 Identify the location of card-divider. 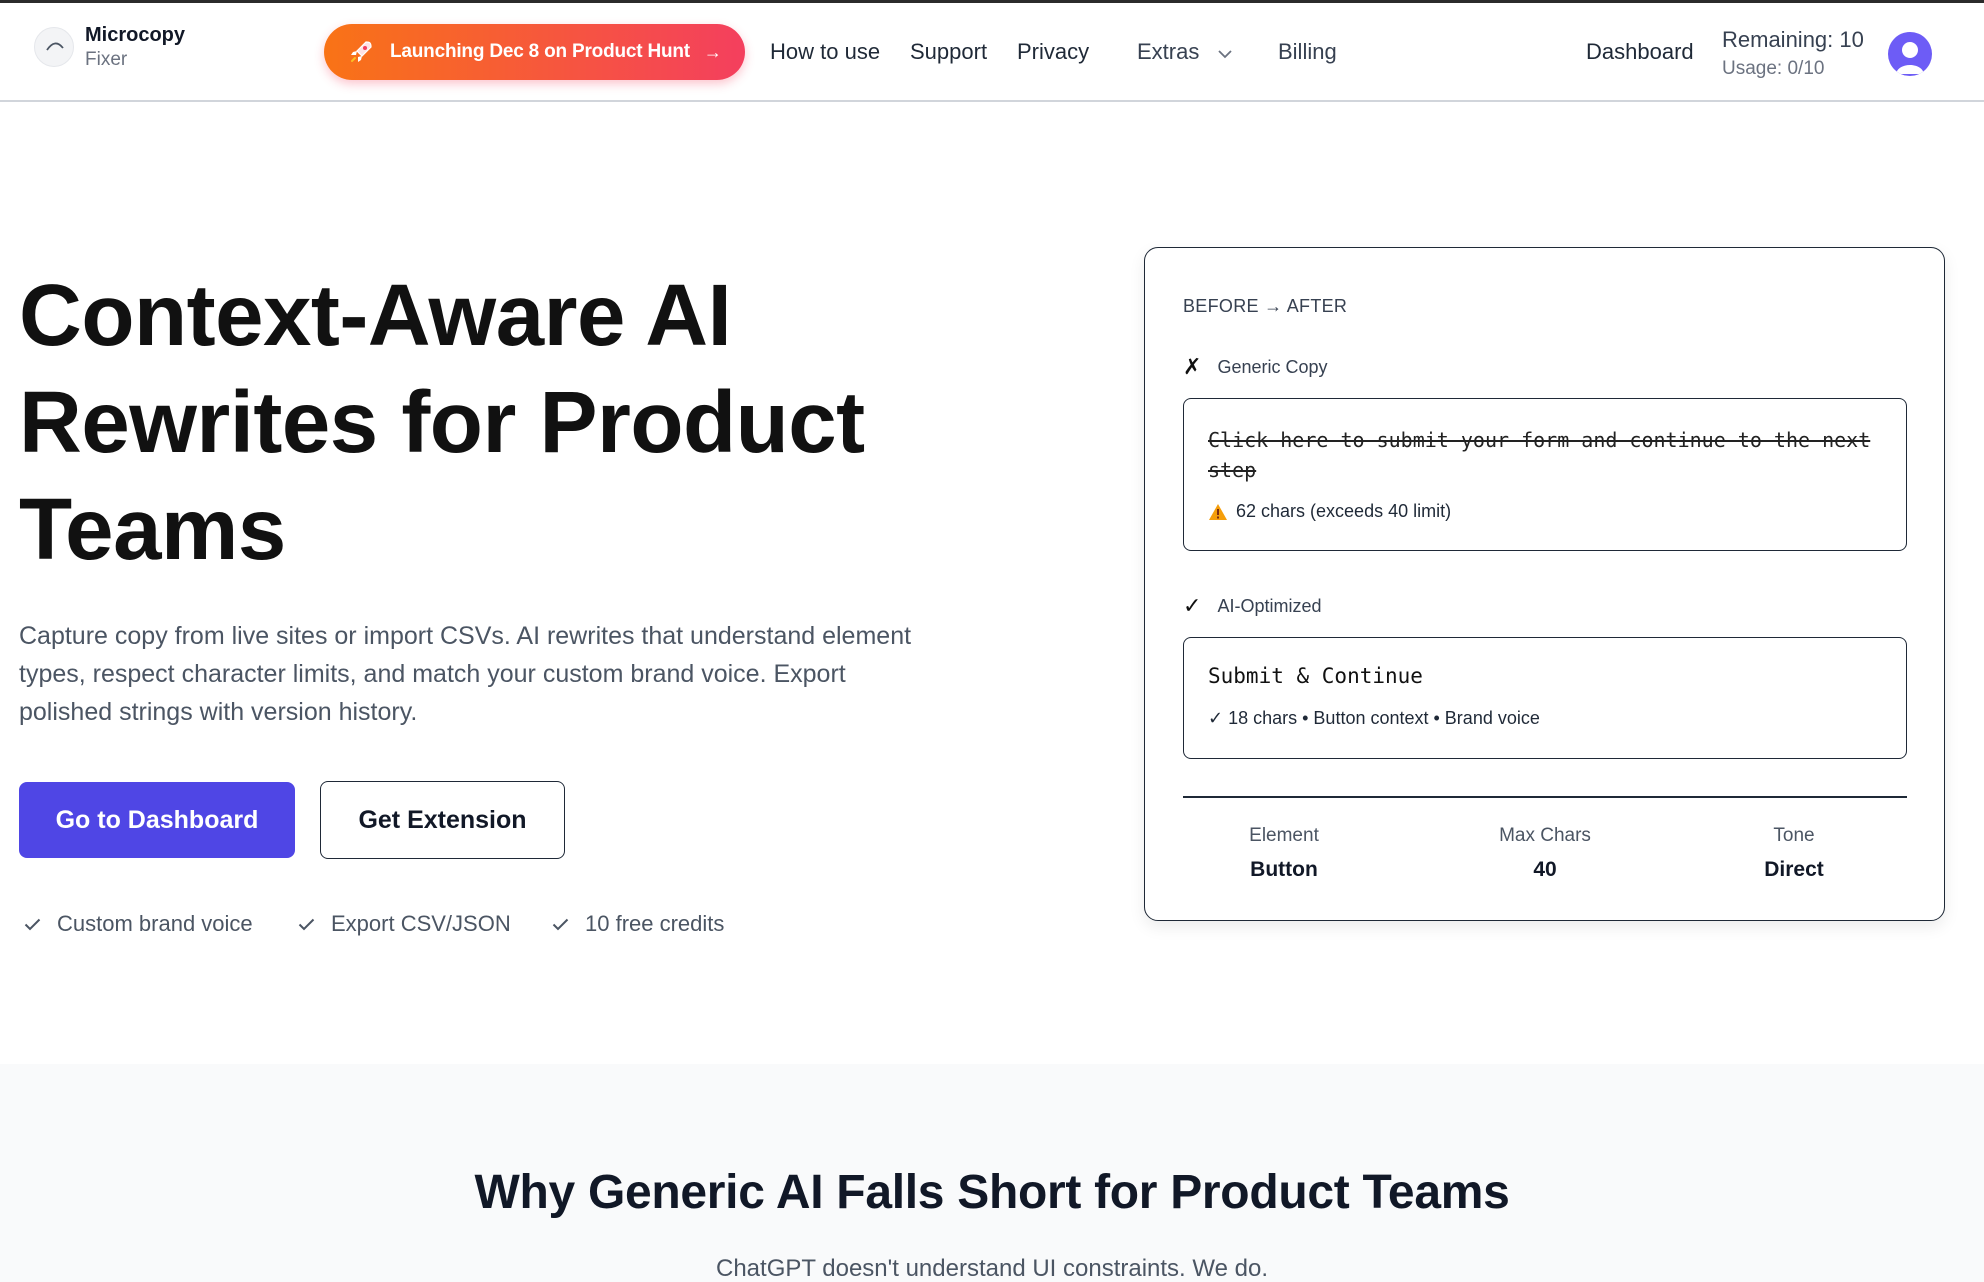
(1545, 797).